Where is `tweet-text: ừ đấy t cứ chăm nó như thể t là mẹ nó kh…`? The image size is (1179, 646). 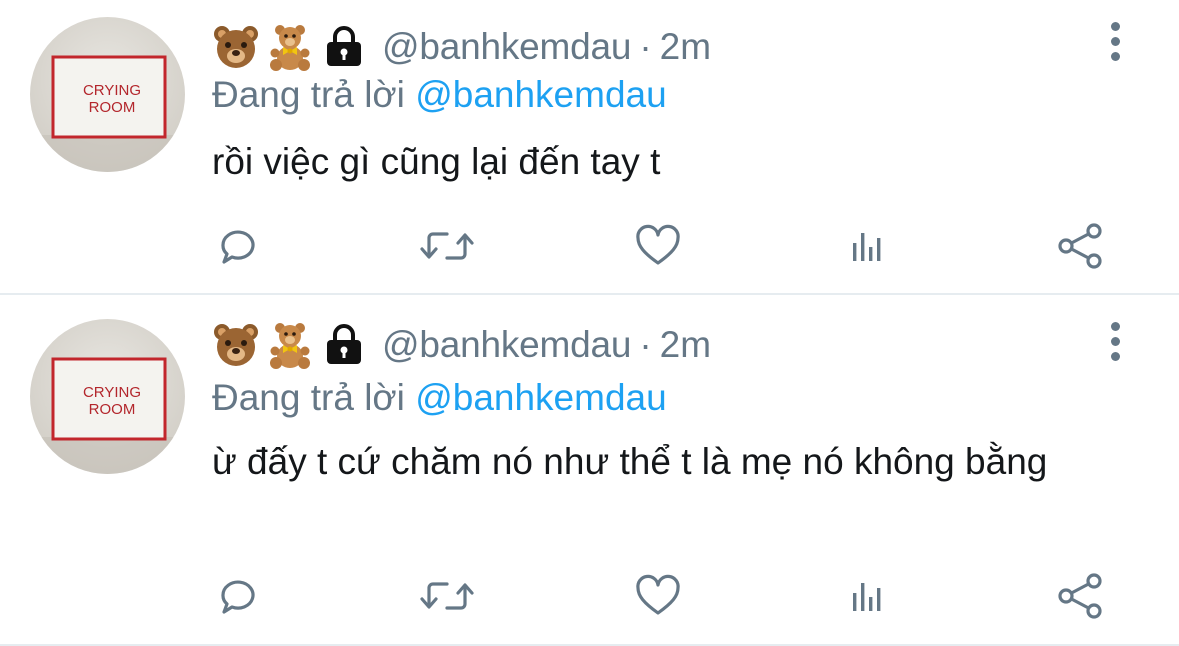 tweet-text: ừ đấy t cứ chăm nó như thể t là mẹ nó kh… is located at coordinates (630, 461).